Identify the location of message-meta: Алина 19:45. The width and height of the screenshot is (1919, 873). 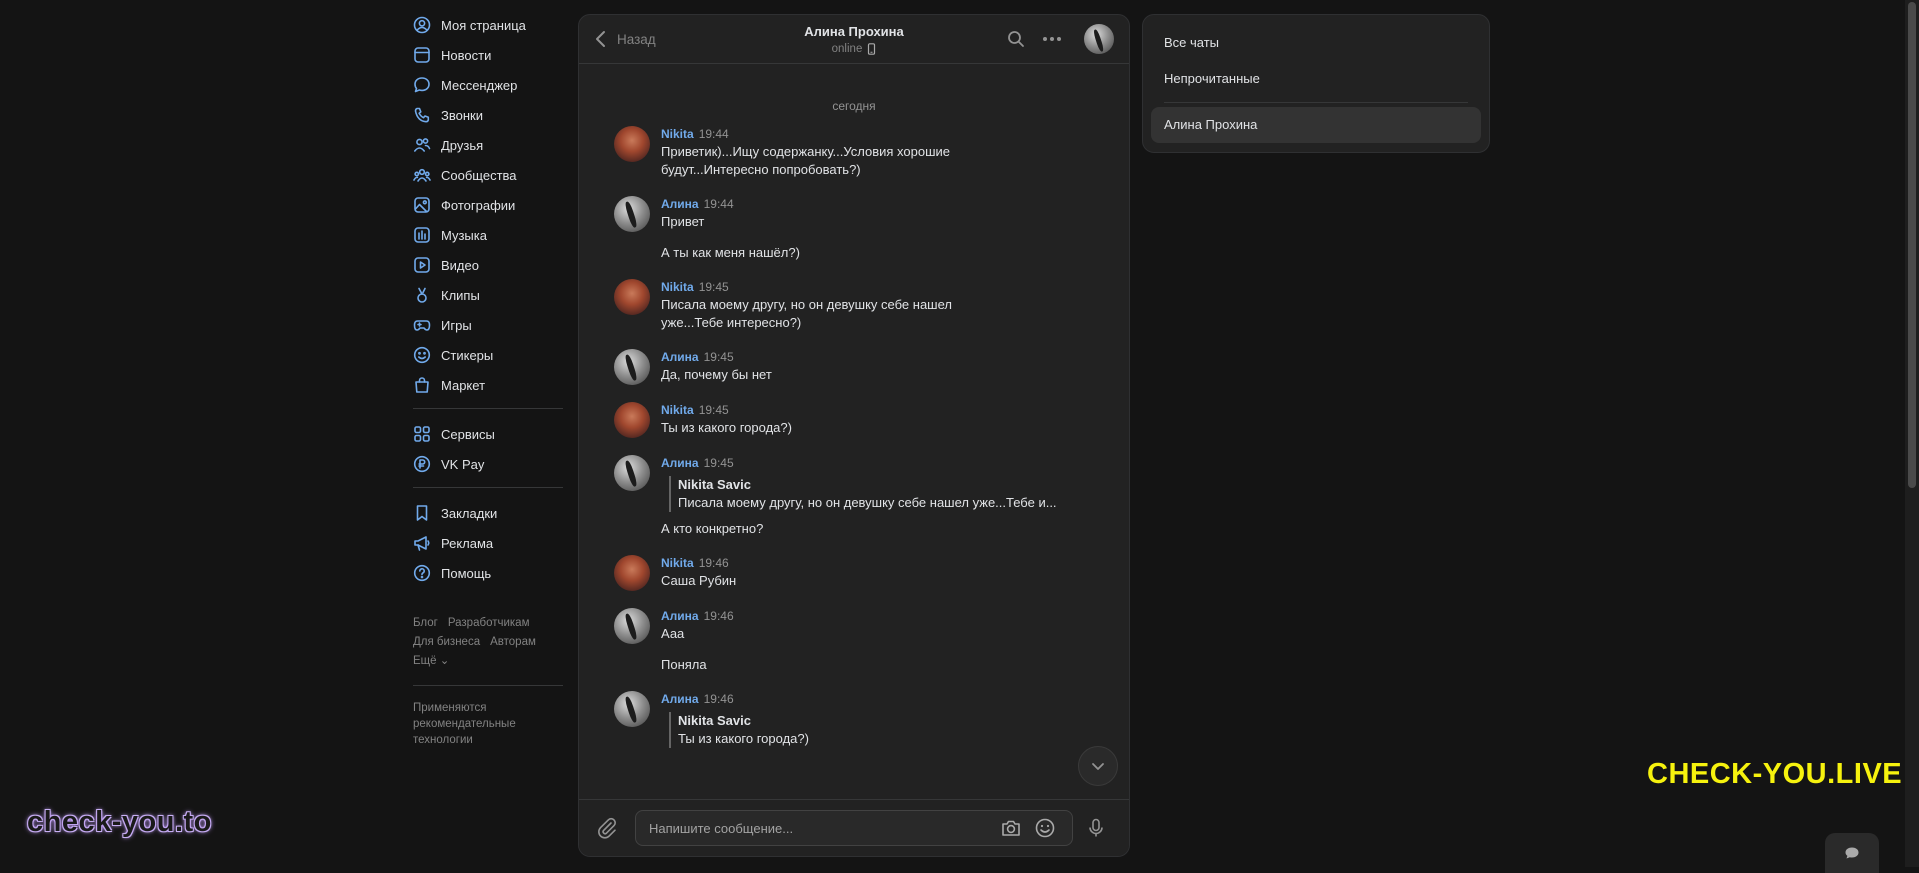
(885, 357).